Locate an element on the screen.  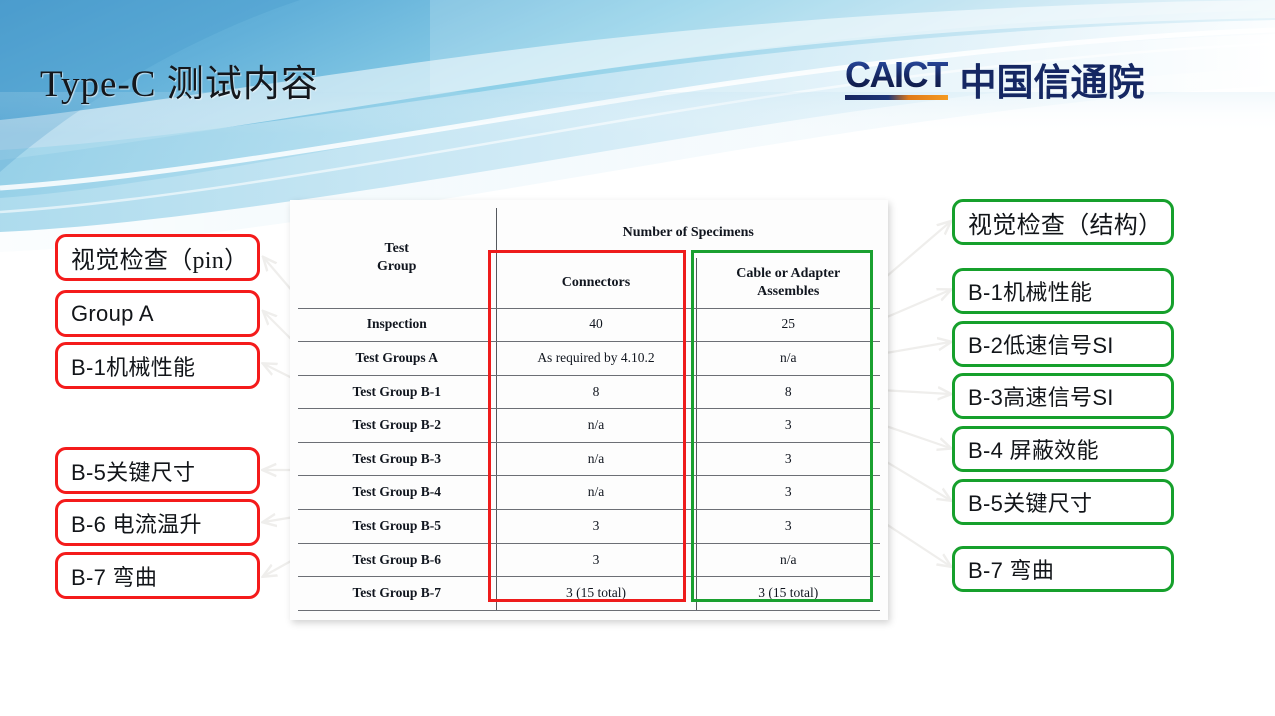
caict-logo: CAICT 中国信通院 is located at coordinates (995, 78).